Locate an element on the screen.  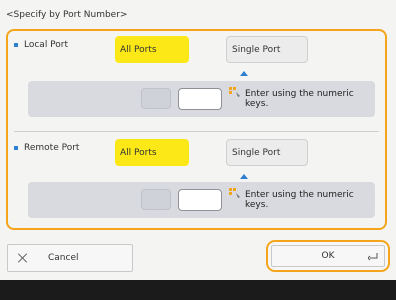
cancel-button: Cancel is located at coordinates (70, 258).